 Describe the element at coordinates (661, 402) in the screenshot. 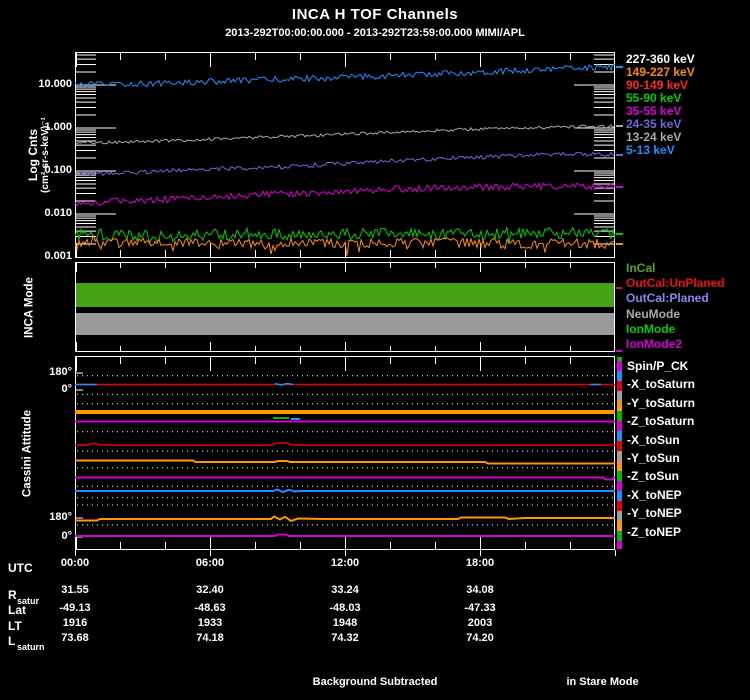

I see `attitude-legend-item: -Y_toSaturn` at that location.